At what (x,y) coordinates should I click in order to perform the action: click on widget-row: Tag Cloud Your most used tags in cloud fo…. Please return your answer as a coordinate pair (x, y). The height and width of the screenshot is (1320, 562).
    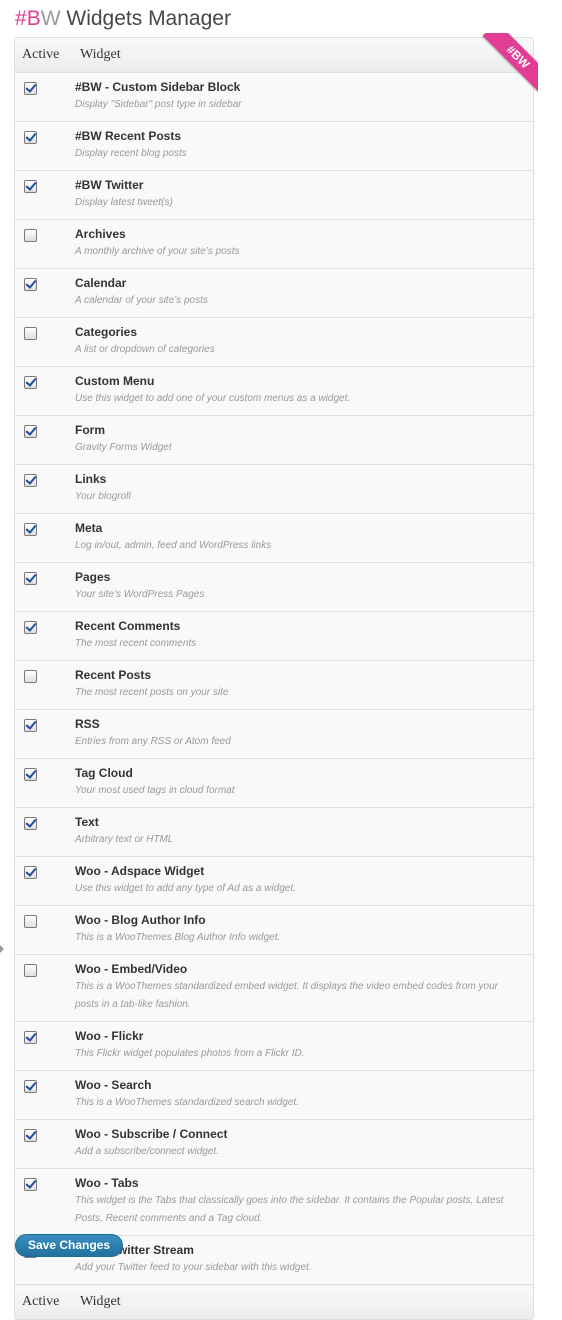
    Looking at the image, I should click on (274, 783).